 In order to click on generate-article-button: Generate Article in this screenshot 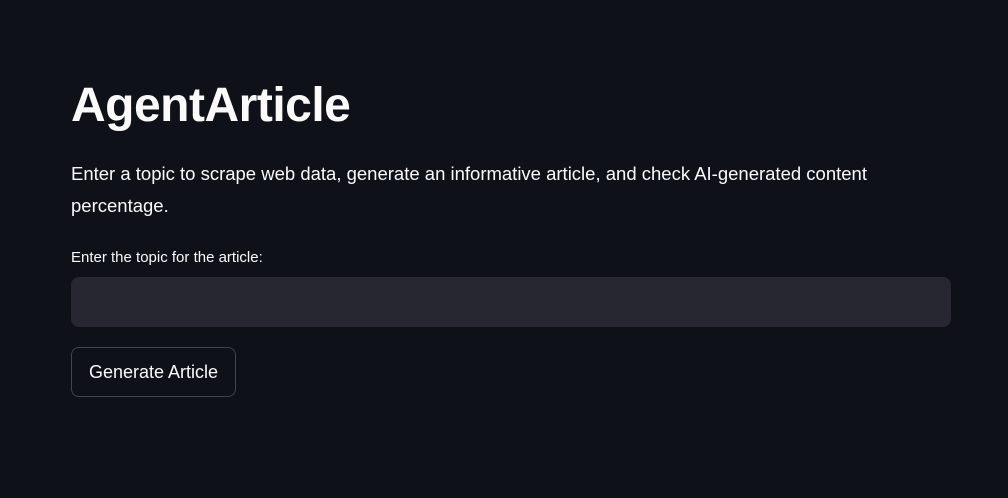, I will do `click(153, 372)`.